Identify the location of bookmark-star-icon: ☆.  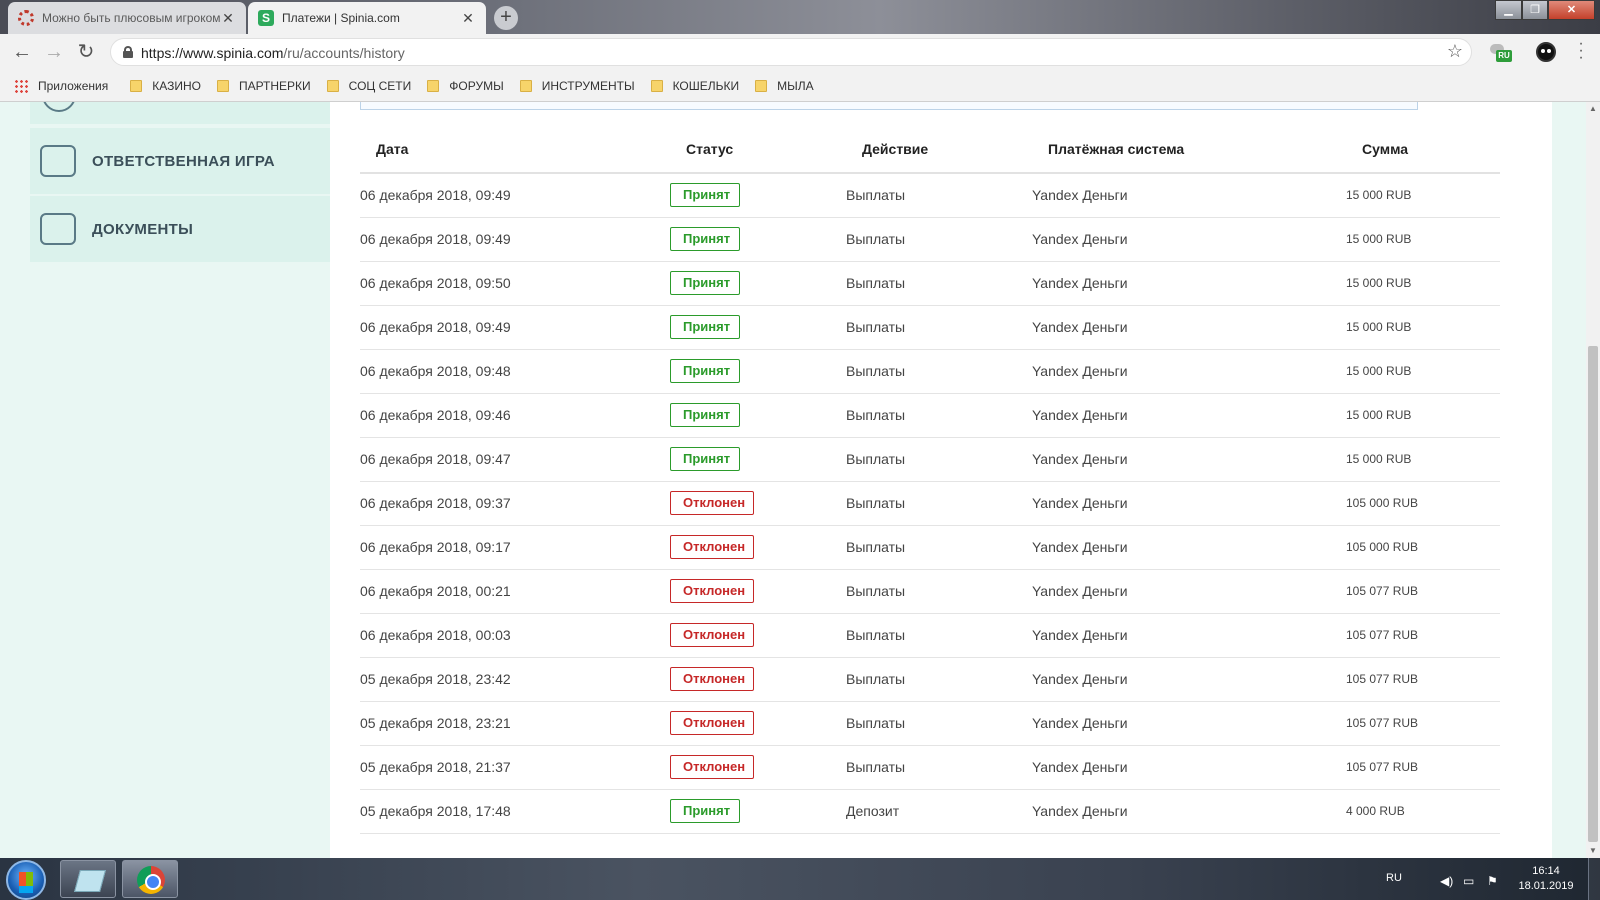
(1455, 51).